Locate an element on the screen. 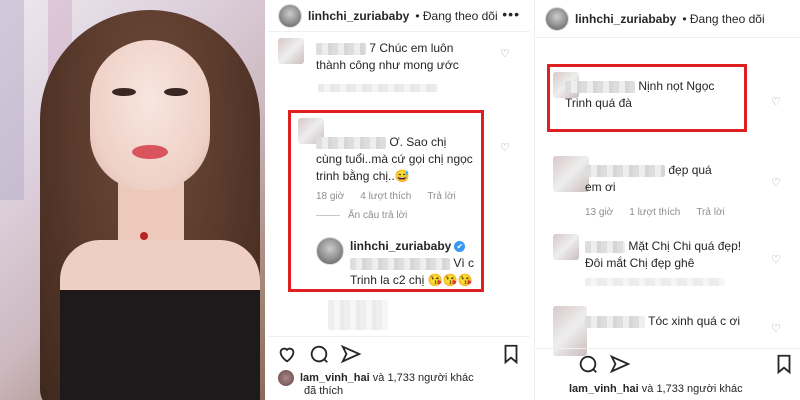 Image resolution: width=800 pixels, height=400 pixels. photo-necklace is located at coordinates (144, 236).